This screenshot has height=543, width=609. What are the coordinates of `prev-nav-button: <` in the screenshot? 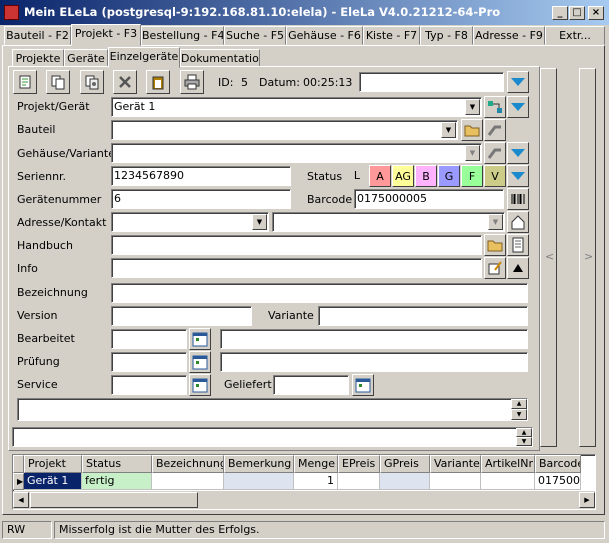 It's located at (548, 257).